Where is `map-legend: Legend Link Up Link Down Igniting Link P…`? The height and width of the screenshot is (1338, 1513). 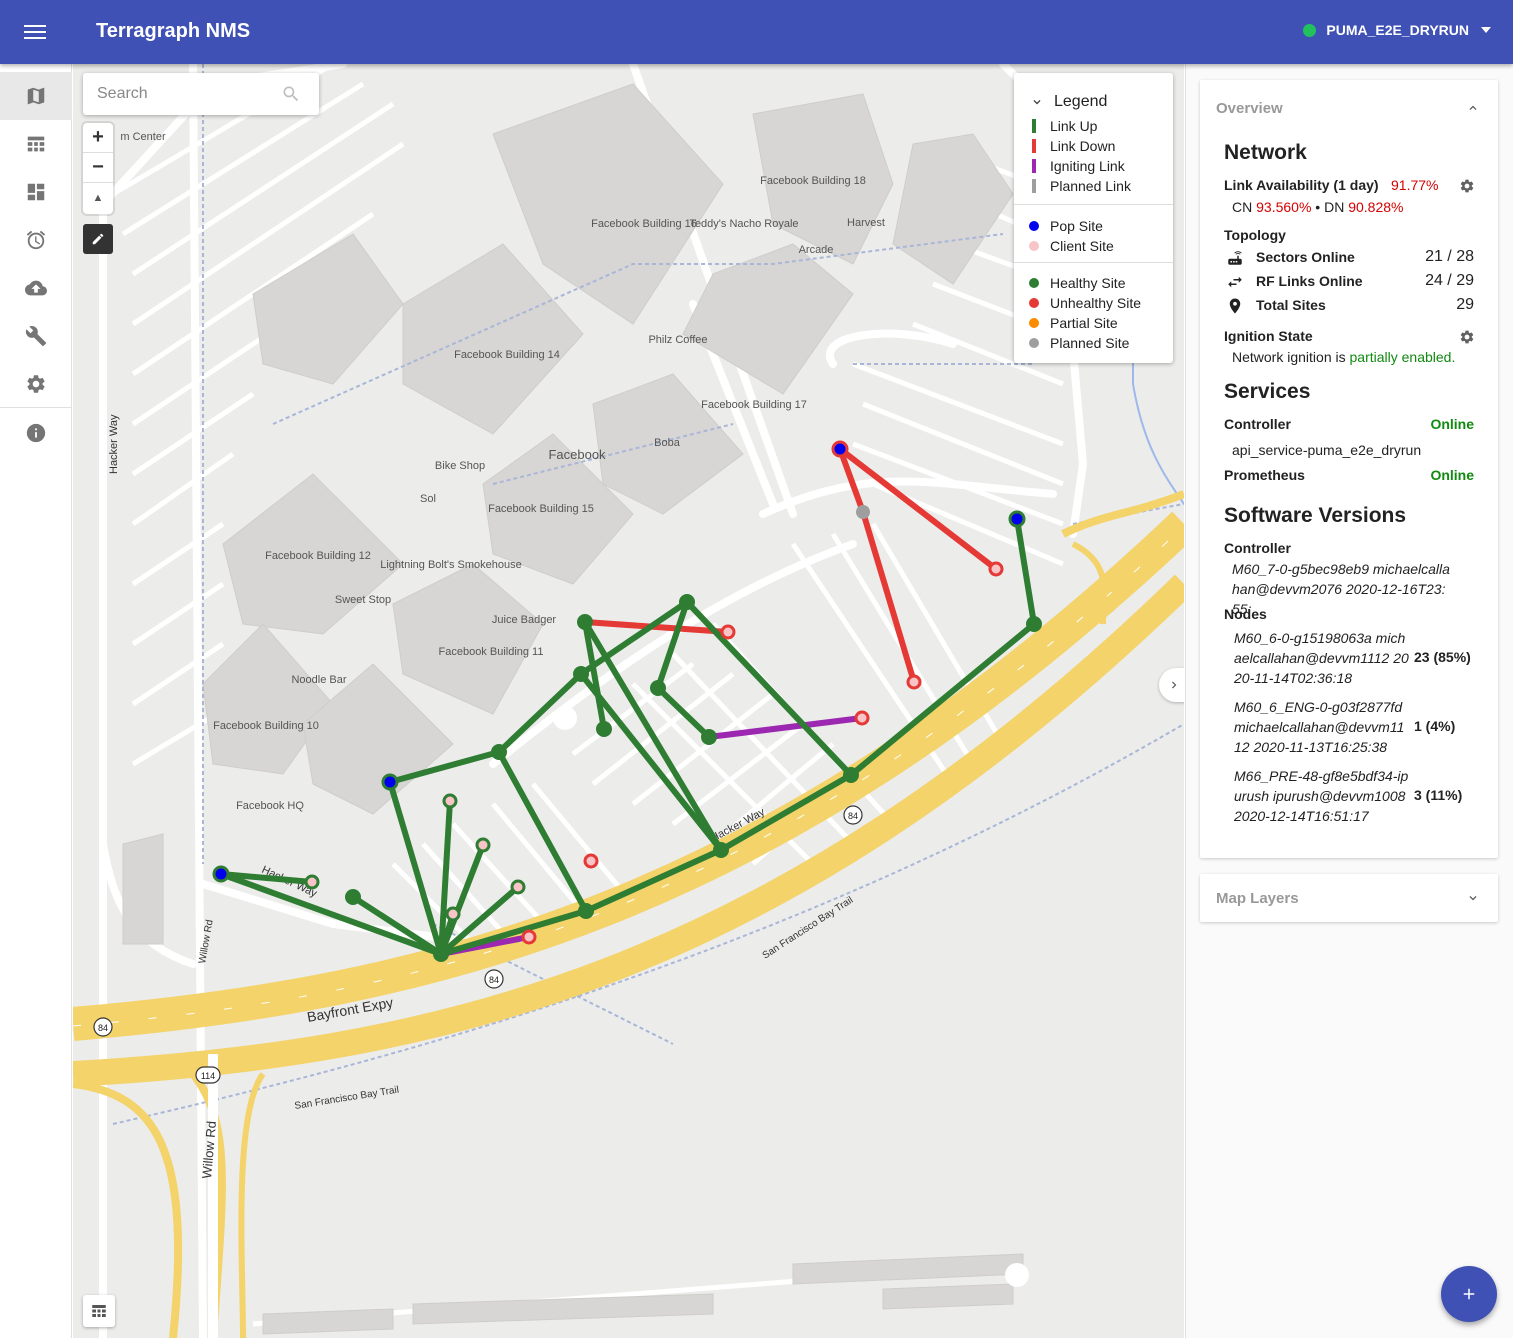 map-legend: Legend Link Up Link Down Igniting Link P… is located at coordinates (1093, 218).